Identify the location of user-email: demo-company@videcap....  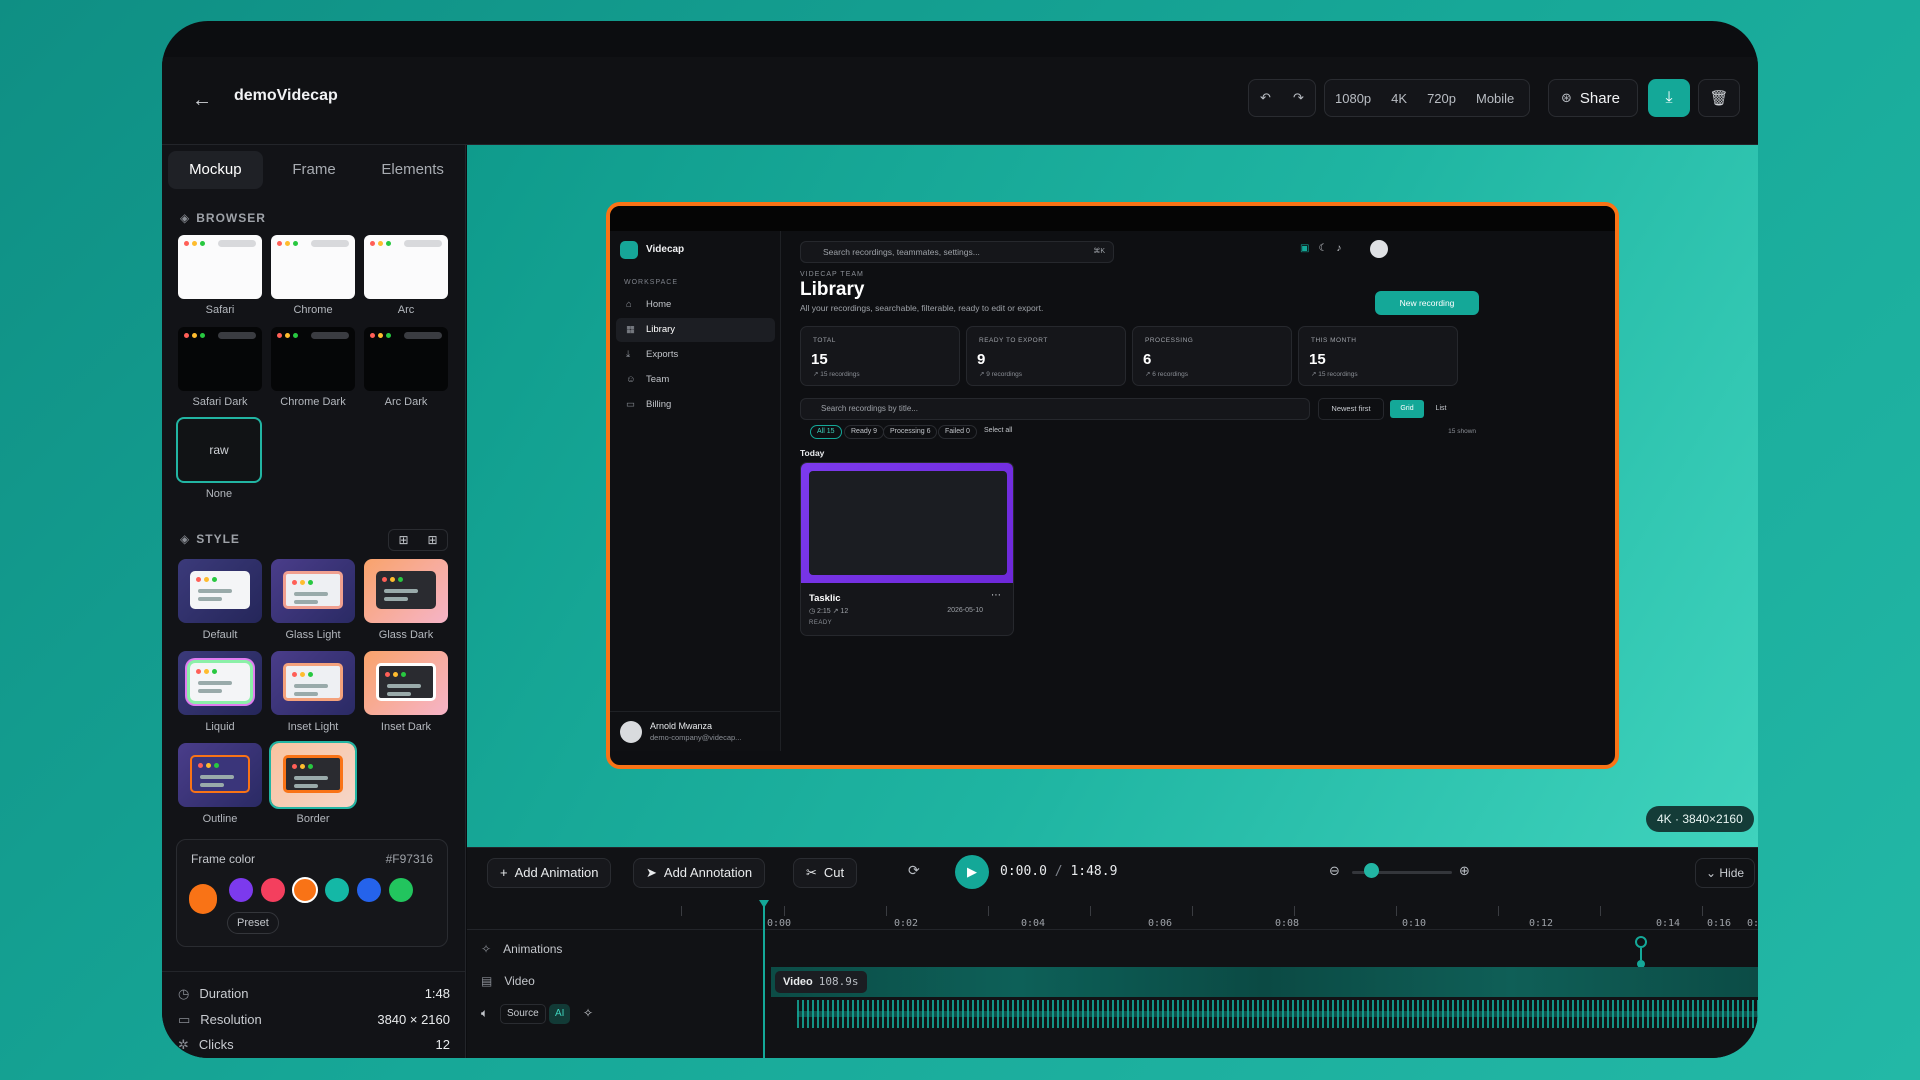
(696, 737).